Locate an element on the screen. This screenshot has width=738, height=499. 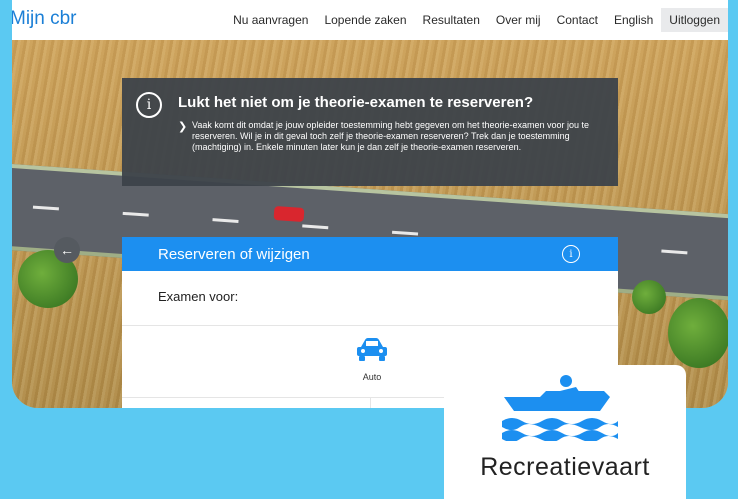
exam-for-label: Examen voor: is located at coordinates (198, 296).